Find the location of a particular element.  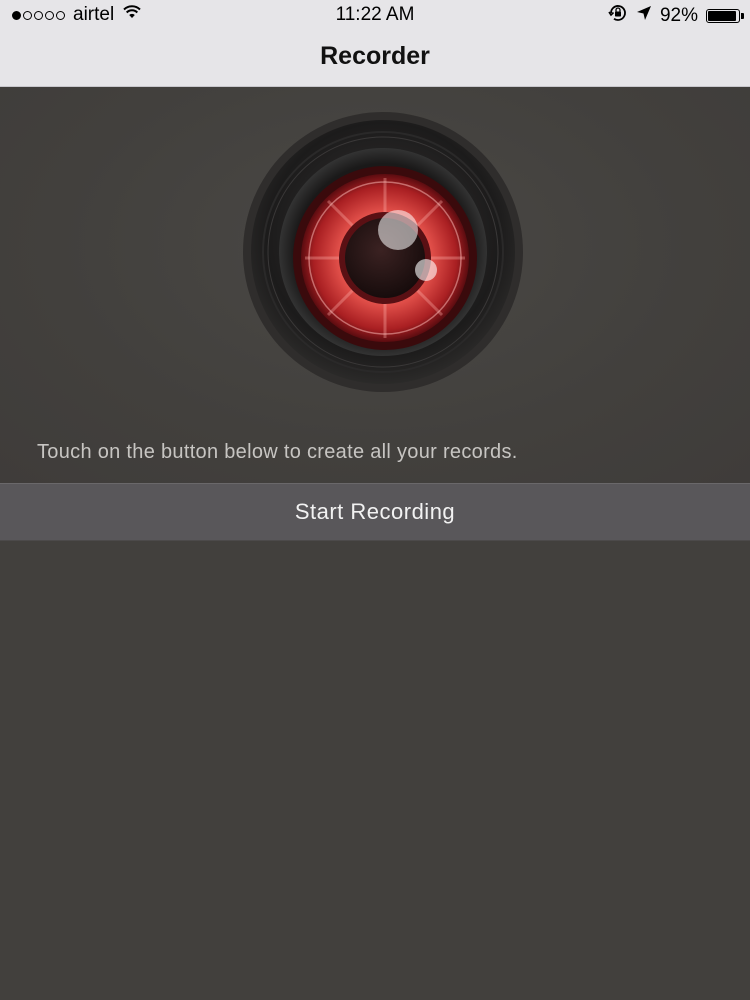

navigation-bar: Recorder is located at coordinates (375, 58).